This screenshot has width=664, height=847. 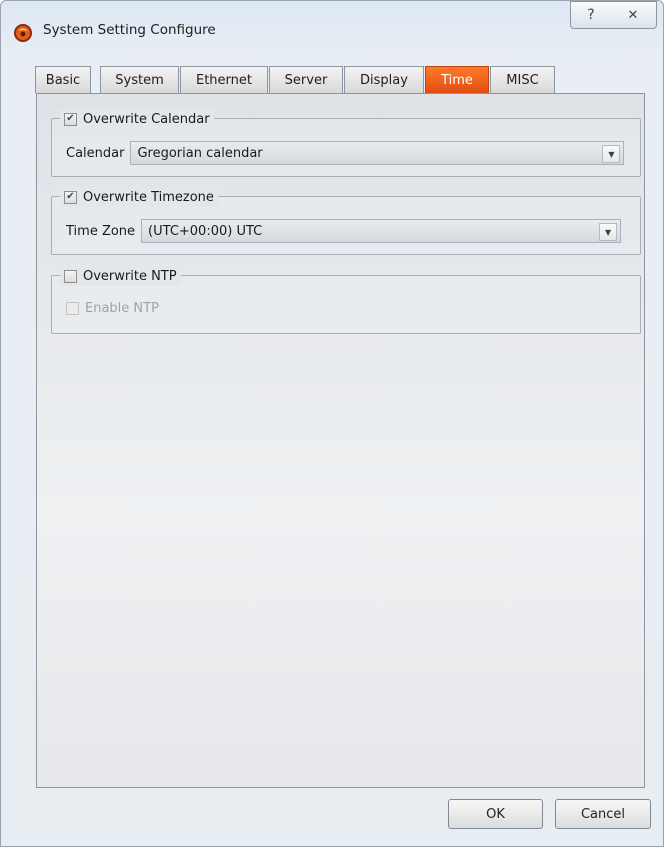 I want to click on tab-server: Server, so click(x=306, y=79).